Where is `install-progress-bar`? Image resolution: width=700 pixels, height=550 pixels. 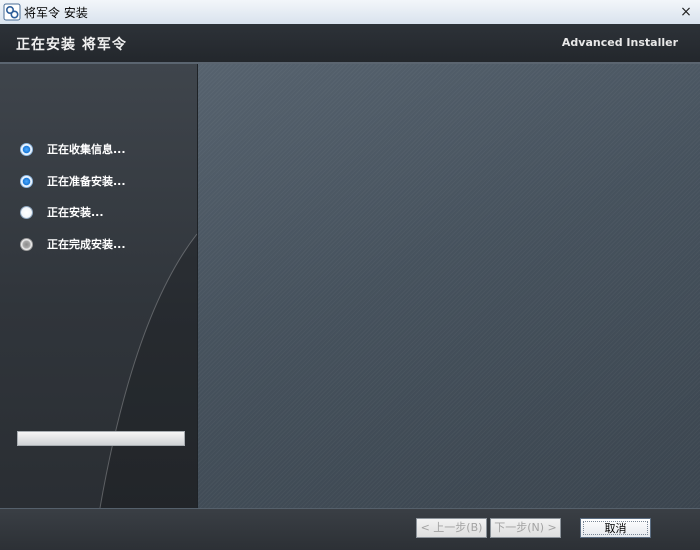 install-progress-bar is located at coordinates (101, 438).